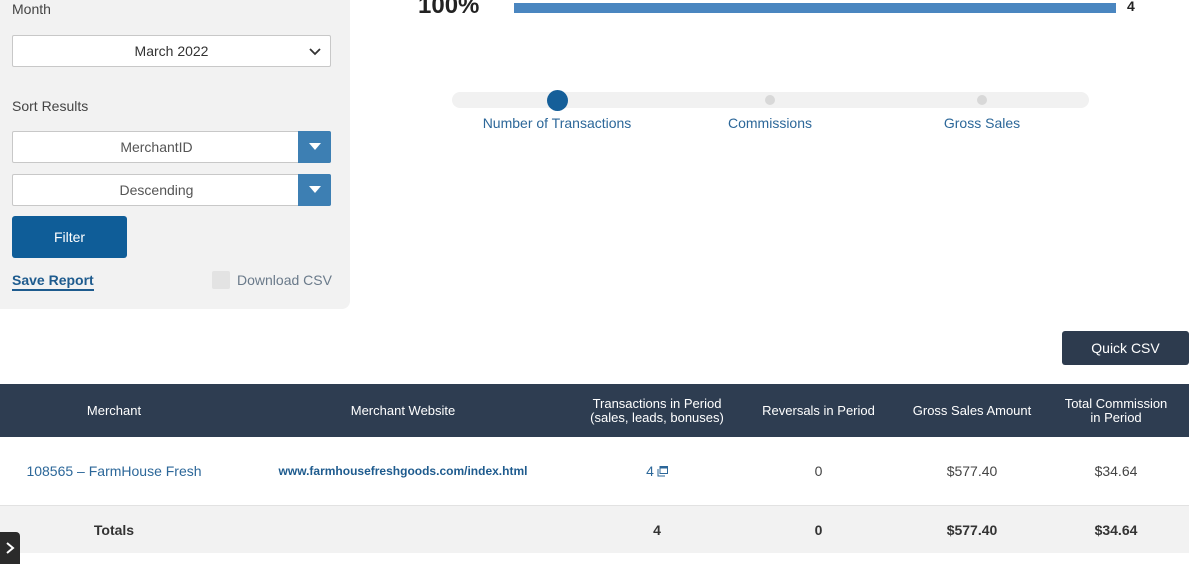 The height and width of the screenshot is (564, 1195). I want to click on transactions-link: 4, so click(657, 471).